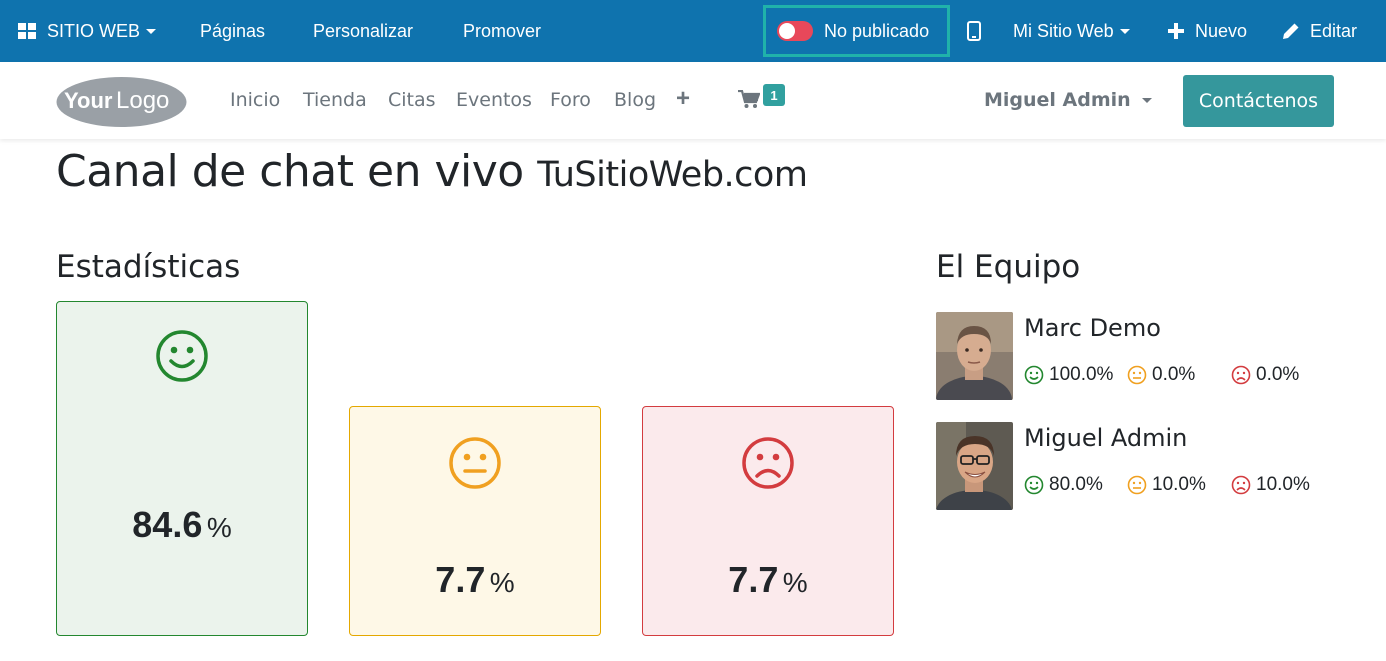  What do you see at coordinates (502, 582) in the screenshot?
I see `neutral-stat-unit: %` at bounding box center [502, 582].